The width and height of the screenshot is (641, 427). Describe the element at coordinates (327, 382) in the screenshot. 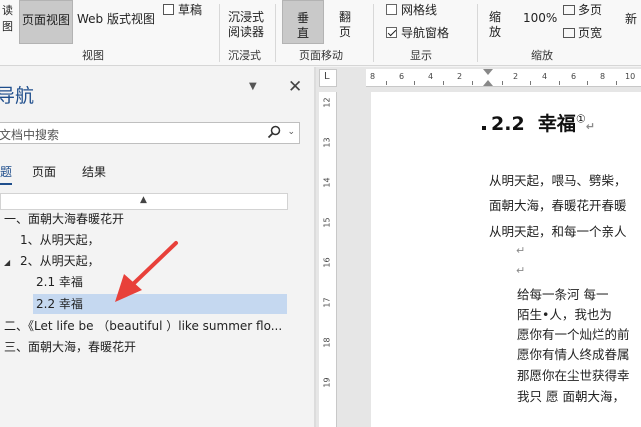

I see `ruler-number: 19` at that location.